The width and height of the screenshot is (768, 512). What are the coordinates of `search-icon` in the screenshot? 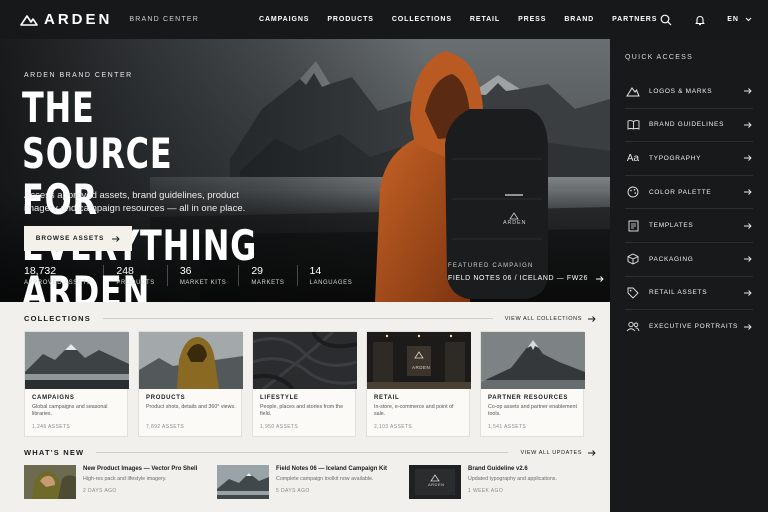 It's located at (666, 20).